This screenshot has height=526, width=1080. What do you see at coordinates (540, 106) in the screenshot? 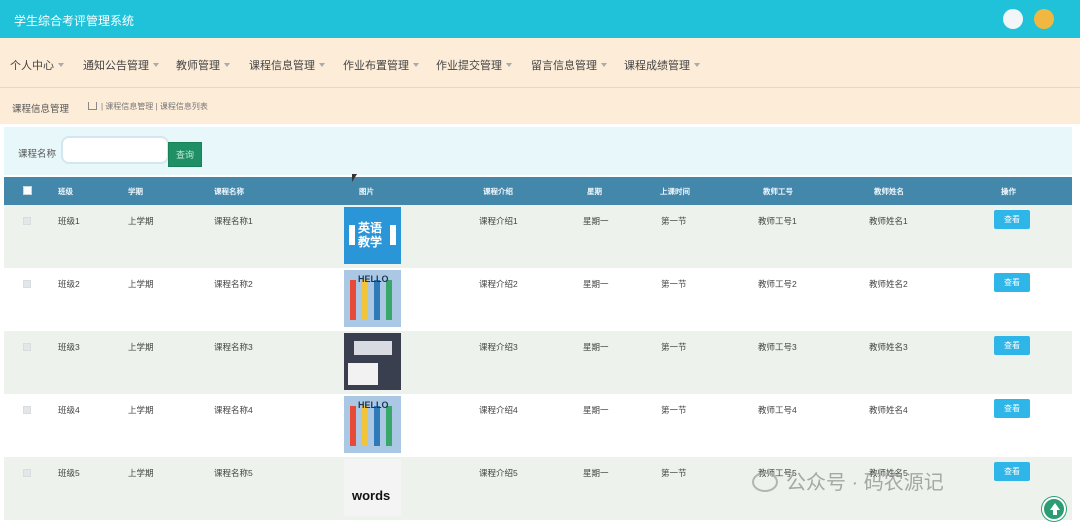
I see `breadcrumb: 课程信息管理 | 课程信息管理 | 课程信息列表` at bounding box center [540, 106].